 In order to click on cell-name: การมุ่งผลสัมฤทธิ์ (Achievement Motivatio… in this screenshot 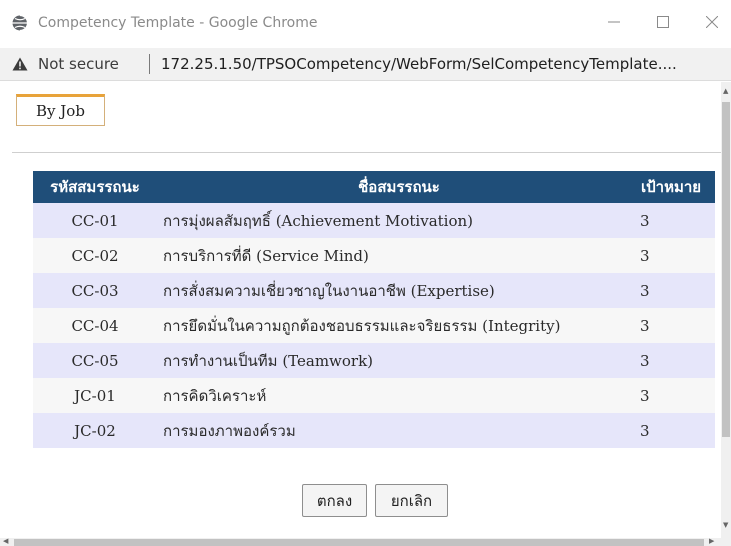, I will do `click(396, 220)`.